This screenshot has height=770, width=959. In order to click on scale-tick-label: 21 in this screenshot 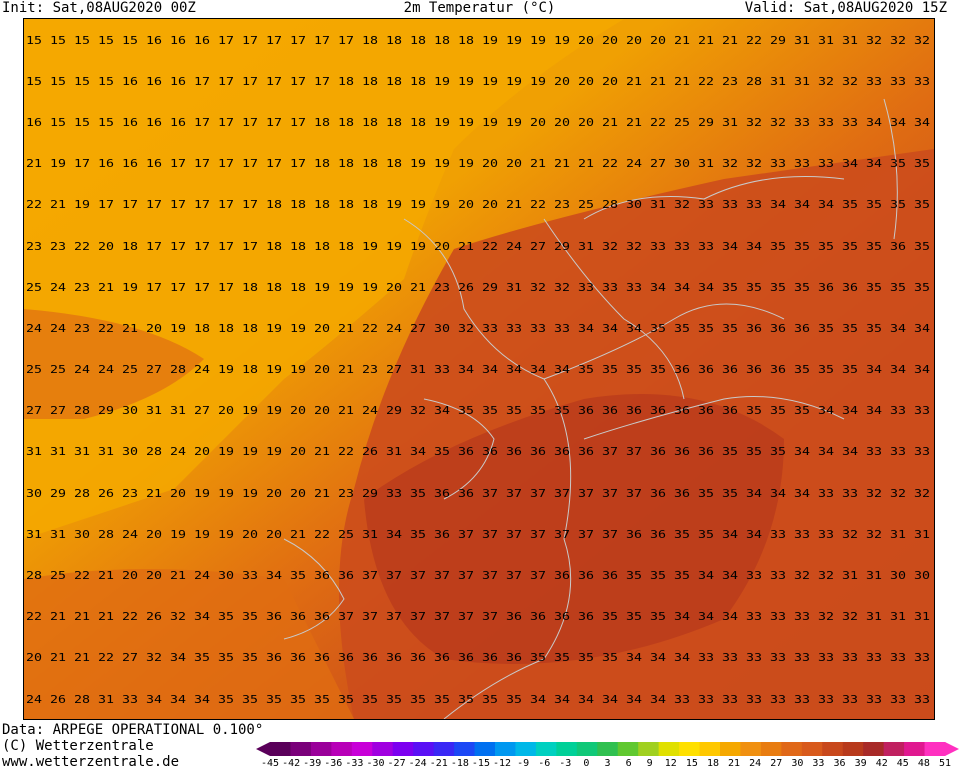, I will do `click(734, 763)`.